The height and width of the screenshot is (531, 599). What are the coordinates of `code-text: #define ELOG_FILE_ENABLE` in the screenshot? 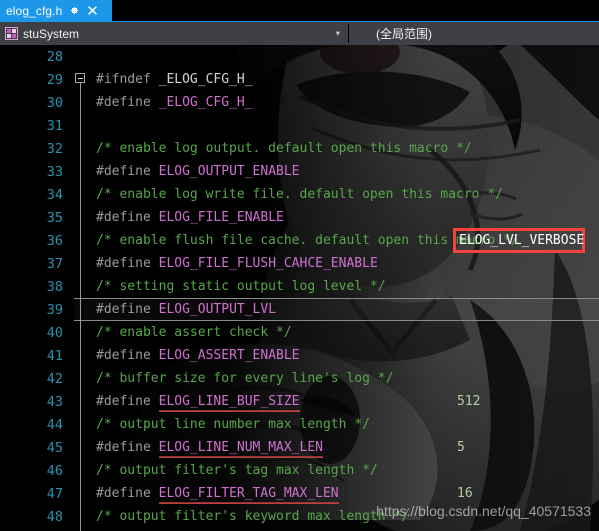 It's located at (346, 217).